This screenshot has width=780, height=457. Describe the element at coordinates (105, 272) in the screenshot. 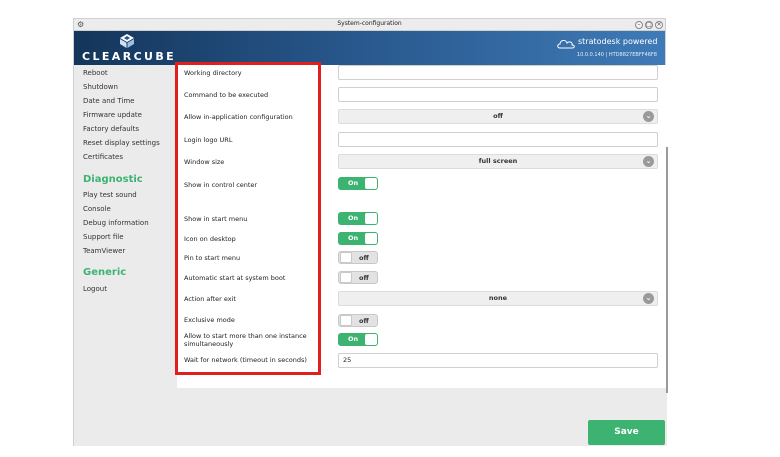

I see `section-generic: Generic` at that location.